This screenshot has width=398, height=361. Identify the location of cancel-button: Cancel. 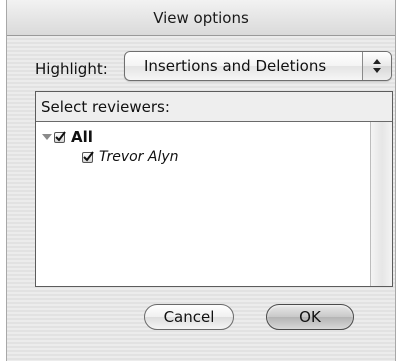
(189, 317).